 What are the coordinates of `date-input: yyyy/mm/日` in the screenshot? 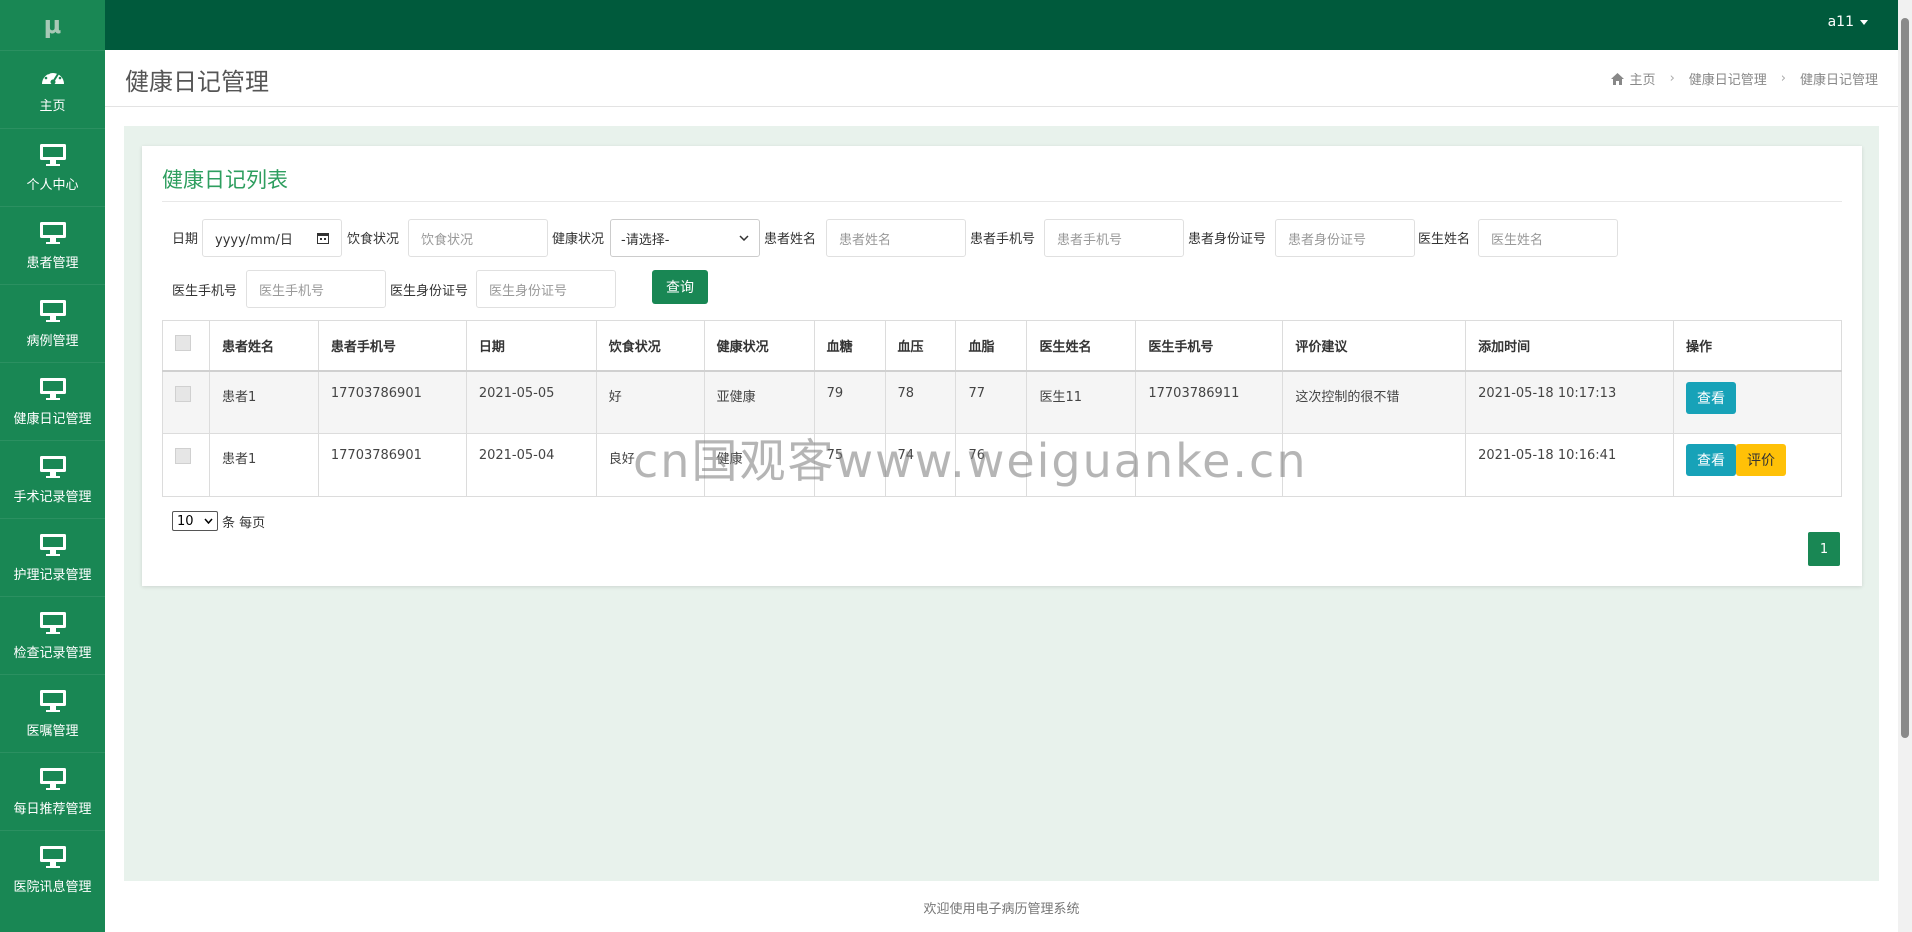 It's located at (272, 238).